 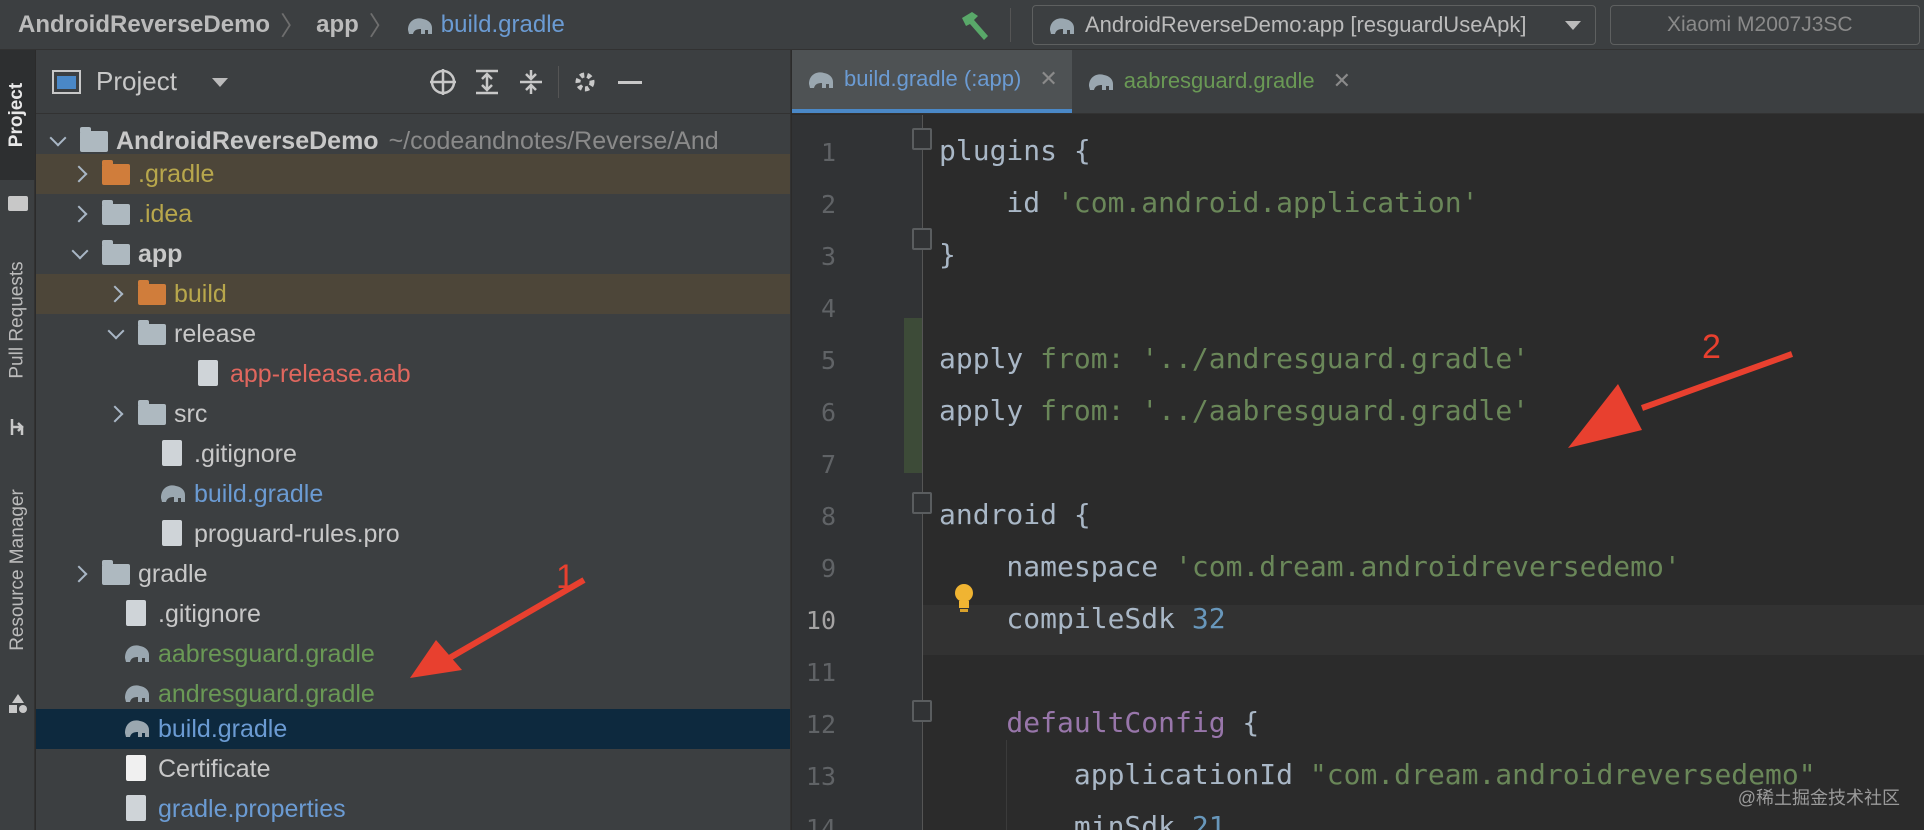 What do you see at coordinates (136, 81) in the screenshot?
I see `project-panel-title: Project` at bounding box center [136, 81].